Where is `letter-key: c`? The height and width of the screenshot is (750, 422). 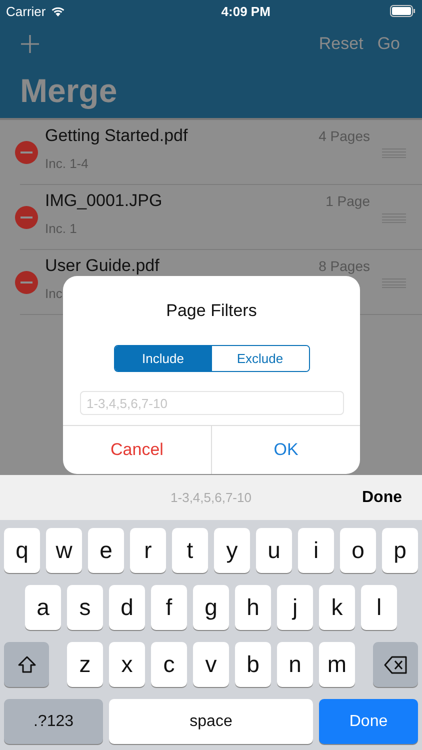 letter-key: c is located at coordinates (169, 664).